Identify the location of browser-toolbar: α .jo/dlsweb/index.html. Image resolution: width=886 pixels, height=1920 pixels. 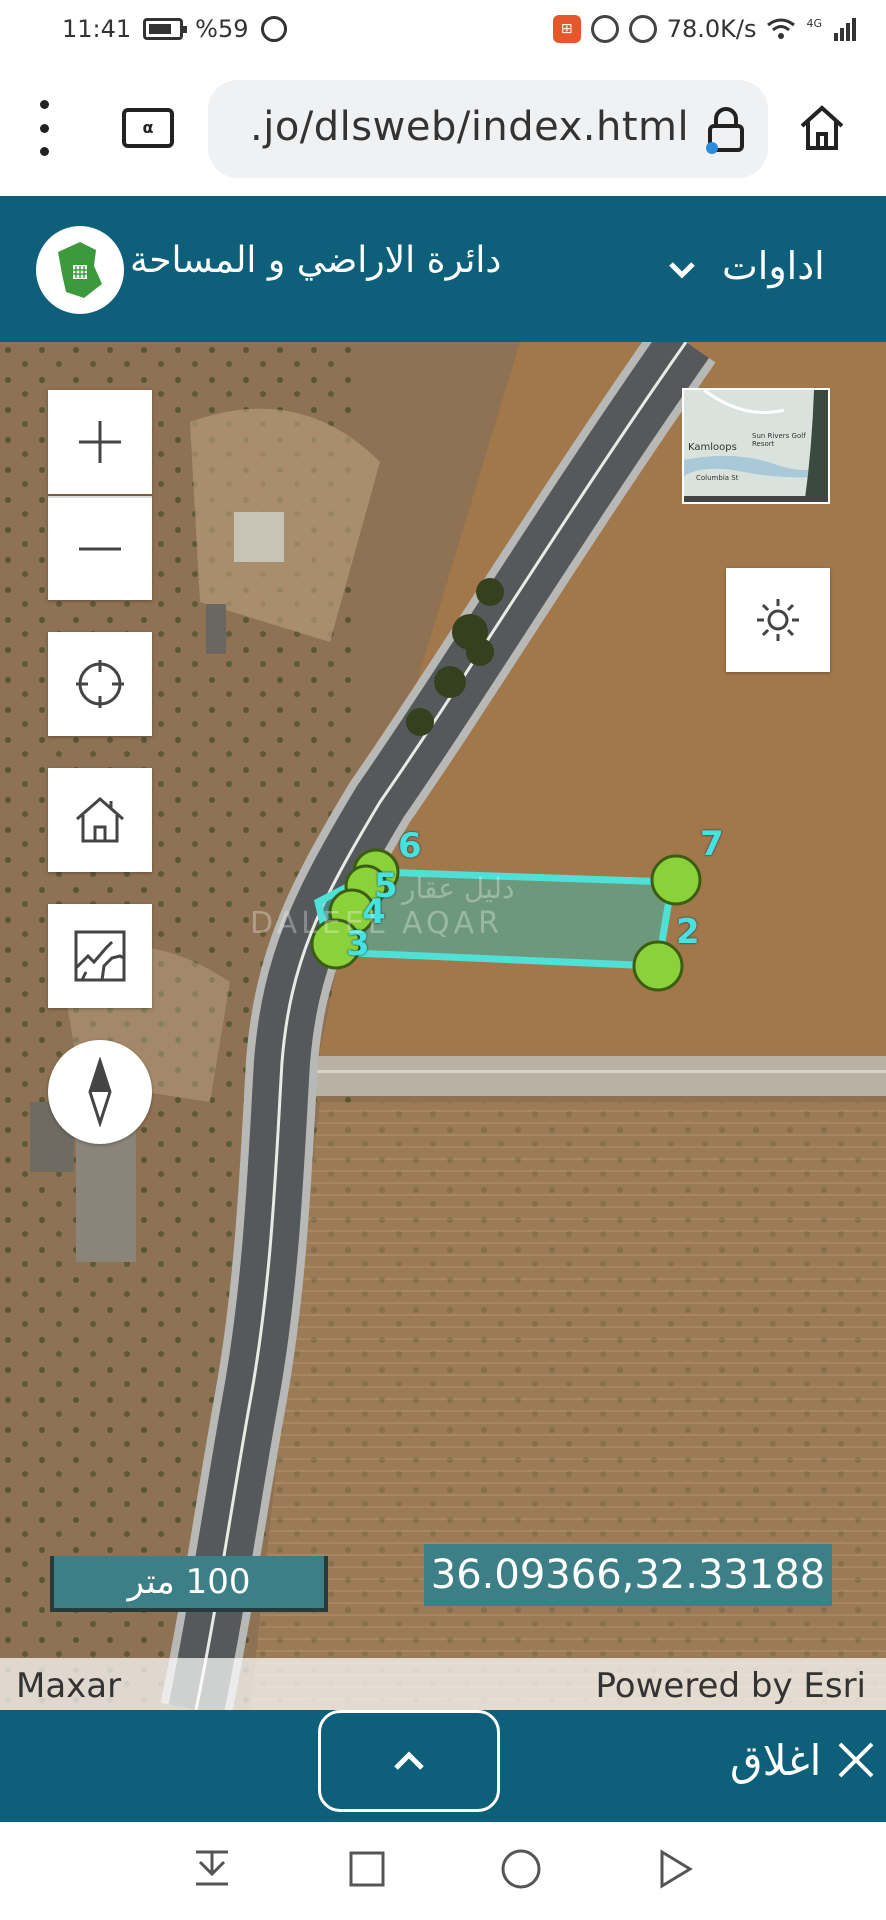
(443, 129).